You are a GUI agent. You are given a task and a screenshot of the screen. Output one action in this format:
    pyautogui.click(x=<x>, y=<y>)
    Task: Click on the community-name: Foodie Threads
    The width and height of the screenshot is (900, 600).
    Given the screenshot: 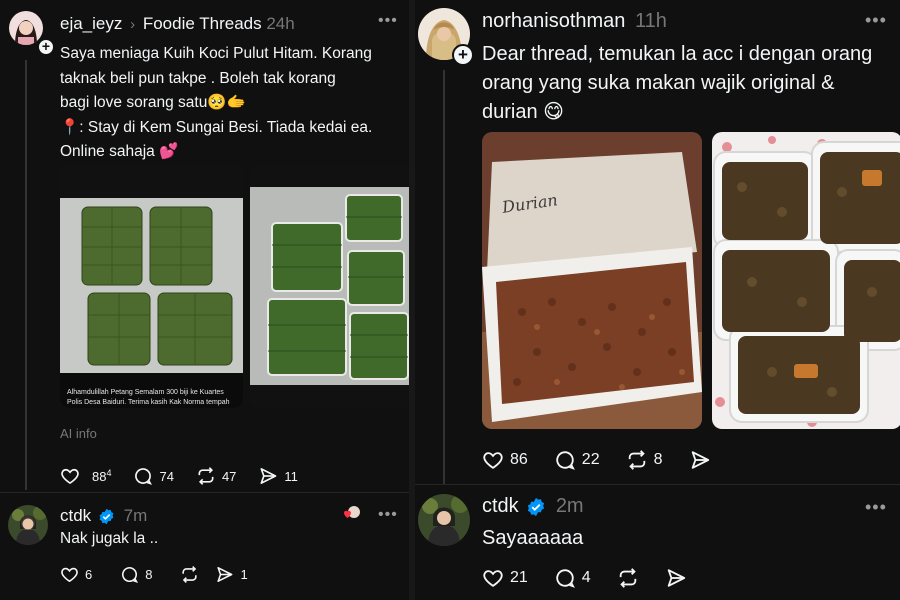 What is the action you would take?
    pyautogui.click(x=202, y=23)
    